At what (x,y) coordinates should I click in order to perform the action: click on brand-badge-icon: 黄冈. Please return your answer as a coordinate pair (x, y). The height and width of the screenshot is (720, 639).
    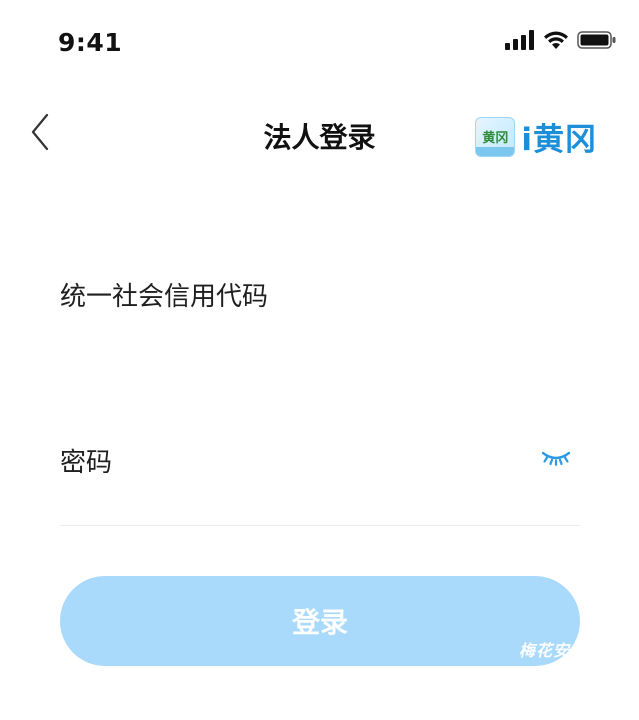
    Looking at the image, I should click on (495, 136).